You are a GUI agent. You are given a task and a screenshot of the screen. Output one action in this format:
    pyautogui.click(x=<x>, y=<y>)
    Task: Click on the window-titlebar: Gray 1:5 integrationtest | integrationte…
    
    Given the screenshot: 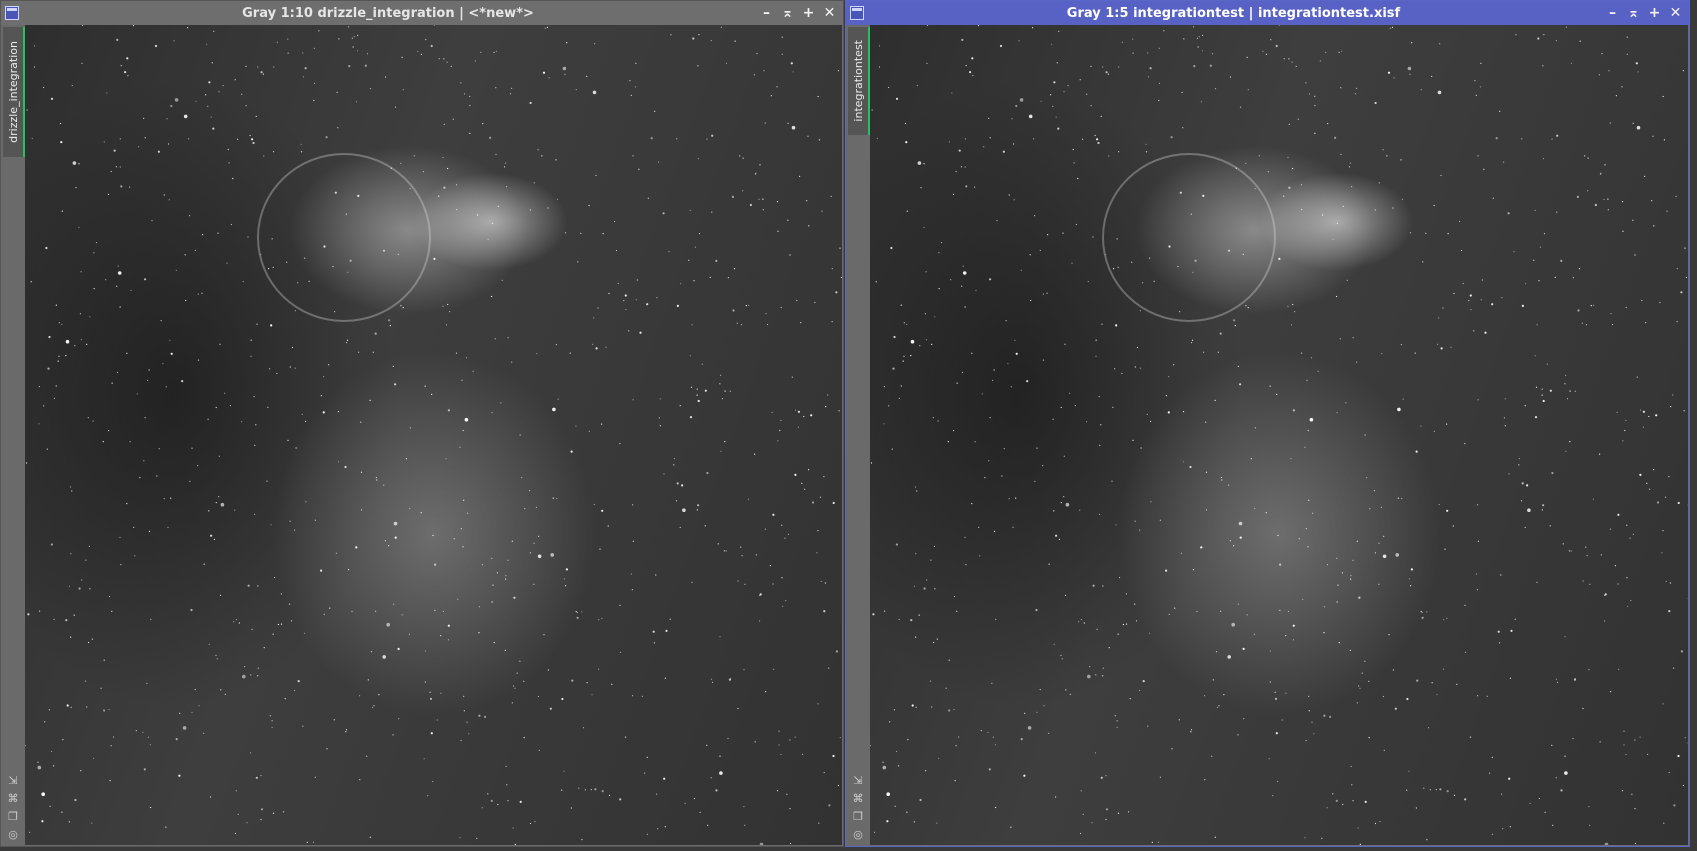 What is the action you would take?
    pyautogui.click(x=1267, y=13)
    